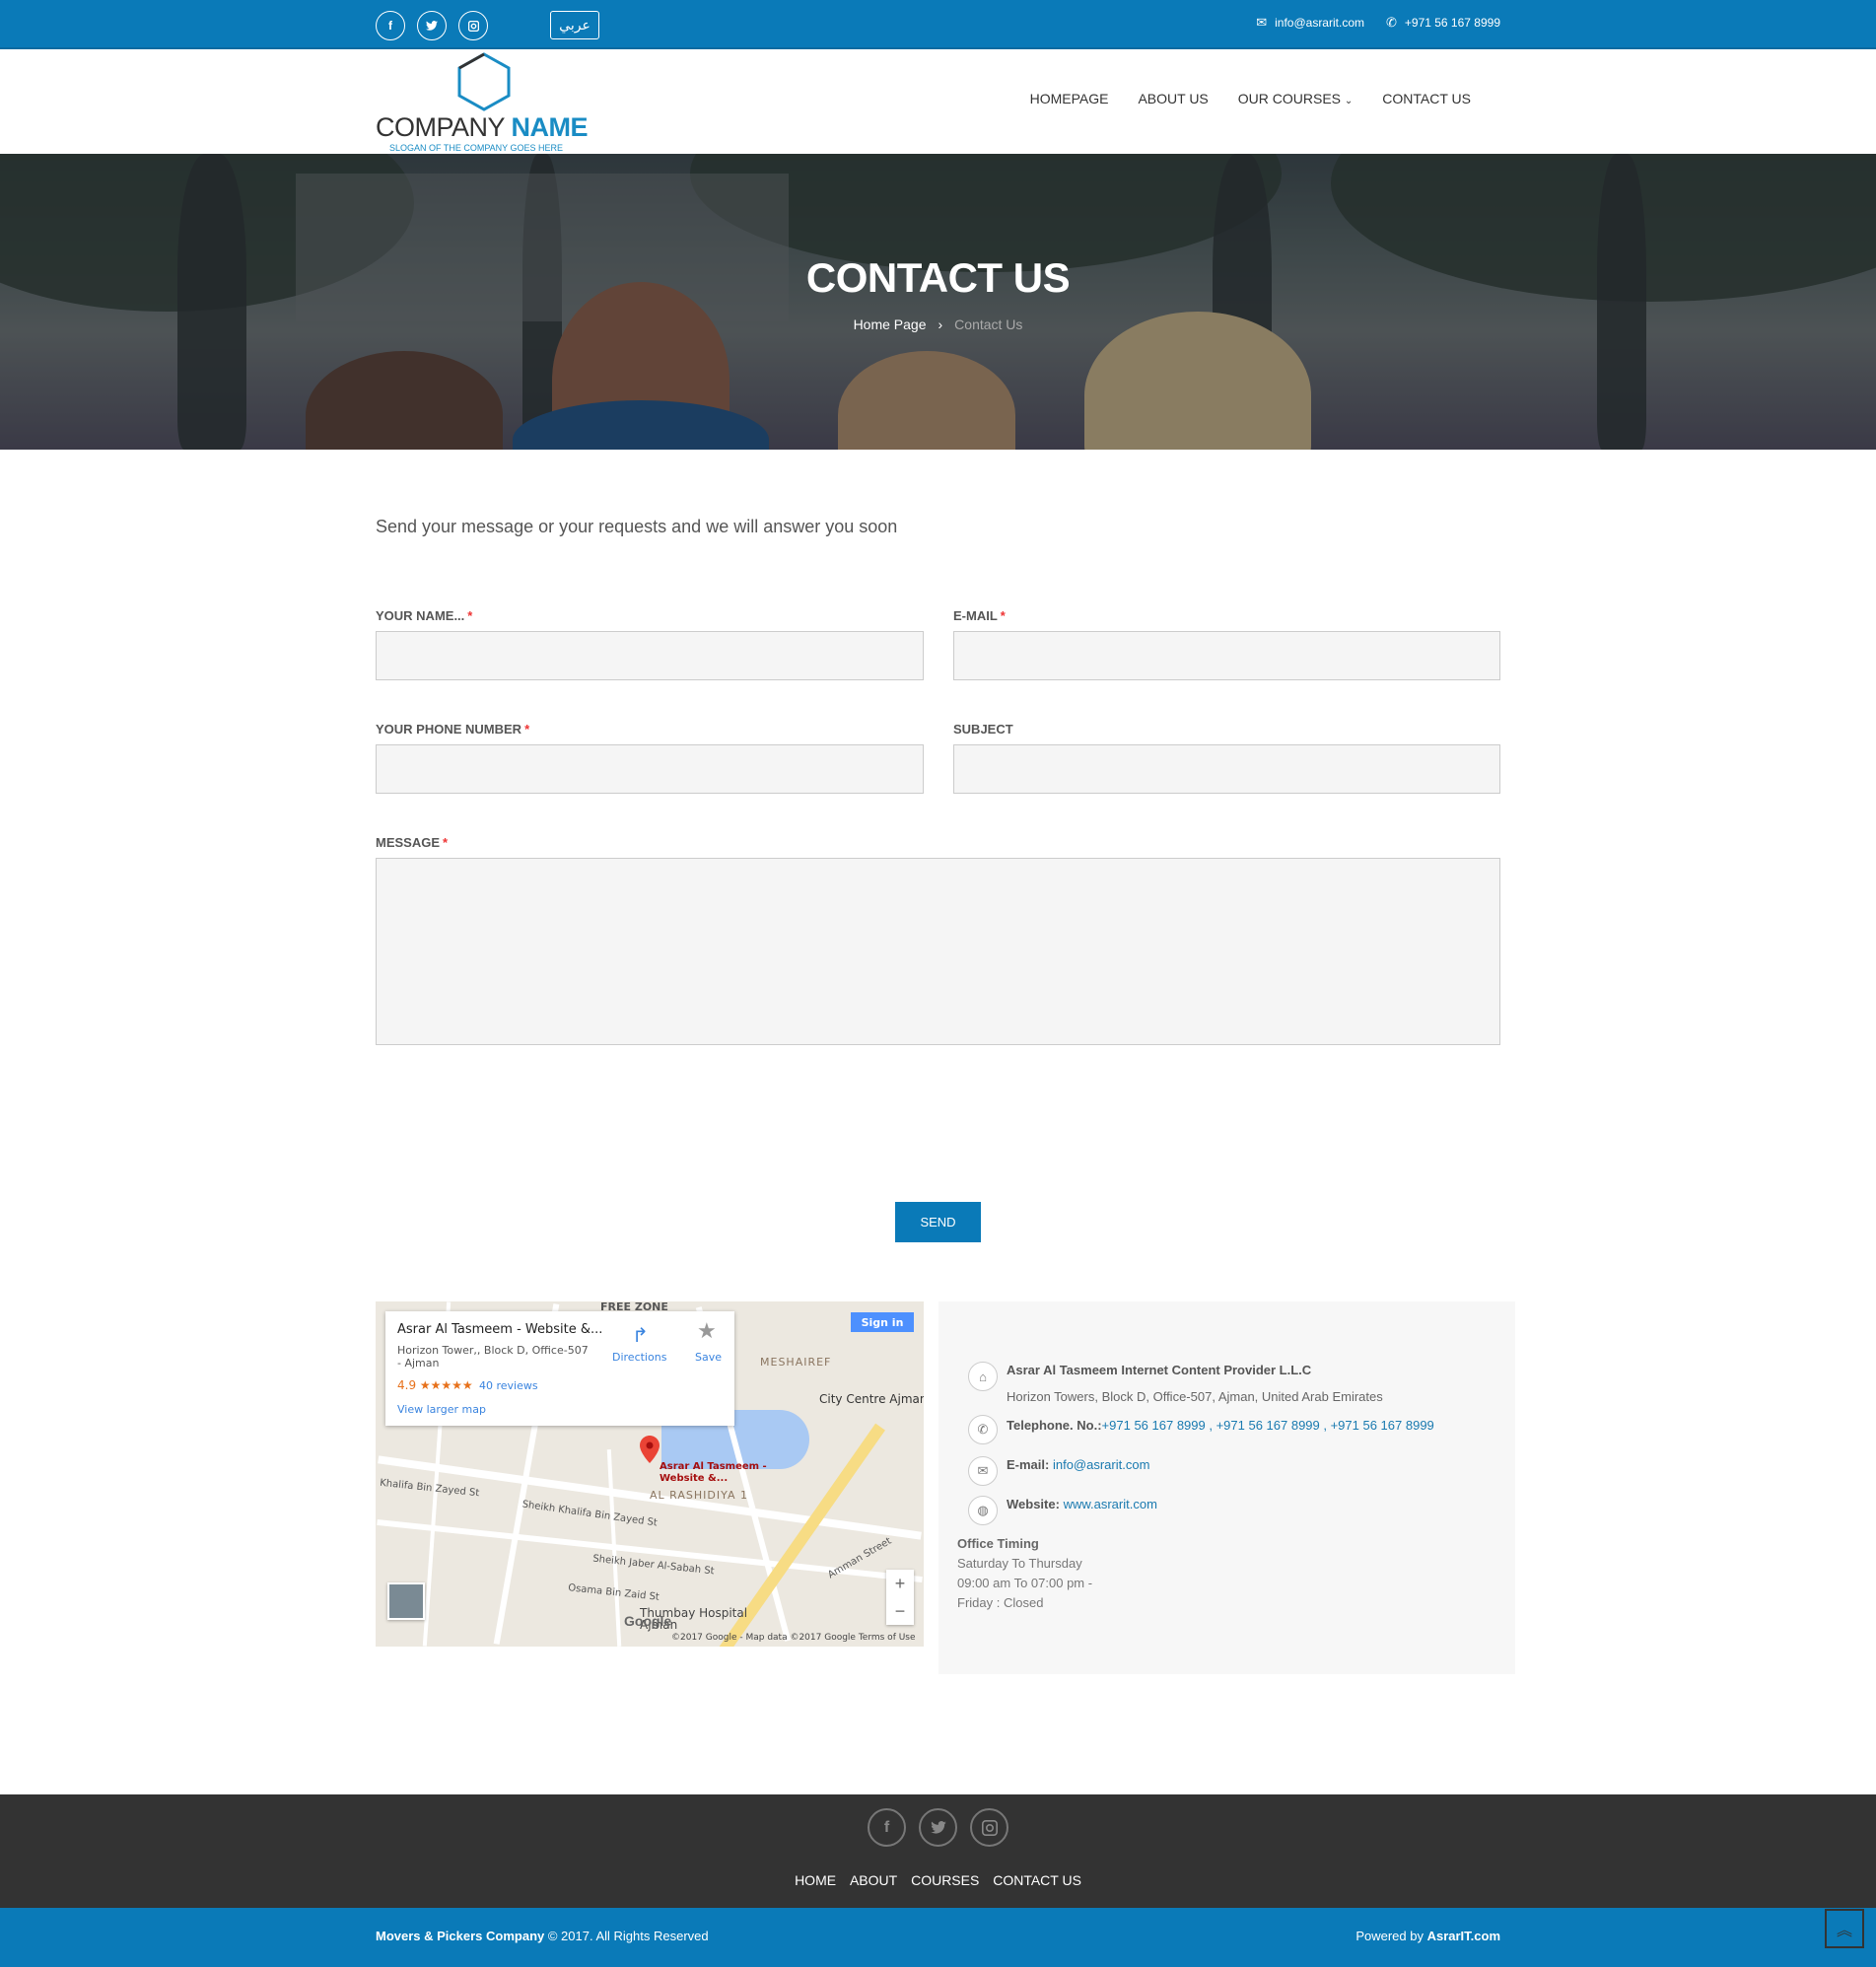  What do you see at coordinates (900, 1583) in the screenshot?
I see `zoom-in-button: +` at bounding box center [900, 1583].